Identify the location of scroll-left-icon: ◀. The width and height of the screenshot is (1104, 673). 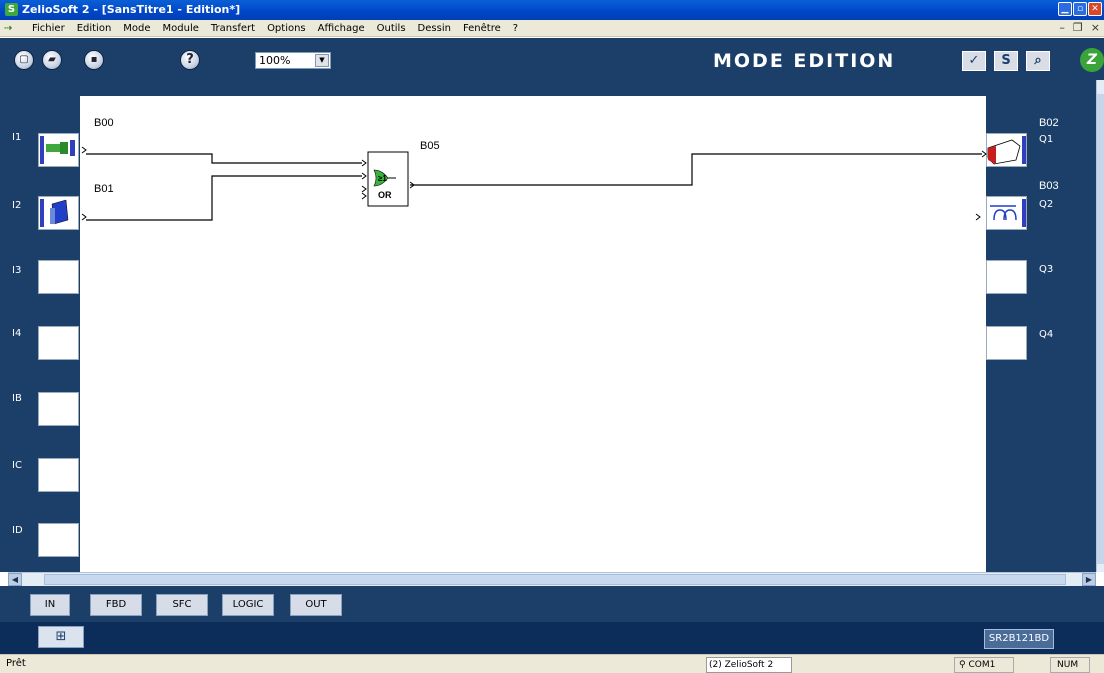
(15, 579).